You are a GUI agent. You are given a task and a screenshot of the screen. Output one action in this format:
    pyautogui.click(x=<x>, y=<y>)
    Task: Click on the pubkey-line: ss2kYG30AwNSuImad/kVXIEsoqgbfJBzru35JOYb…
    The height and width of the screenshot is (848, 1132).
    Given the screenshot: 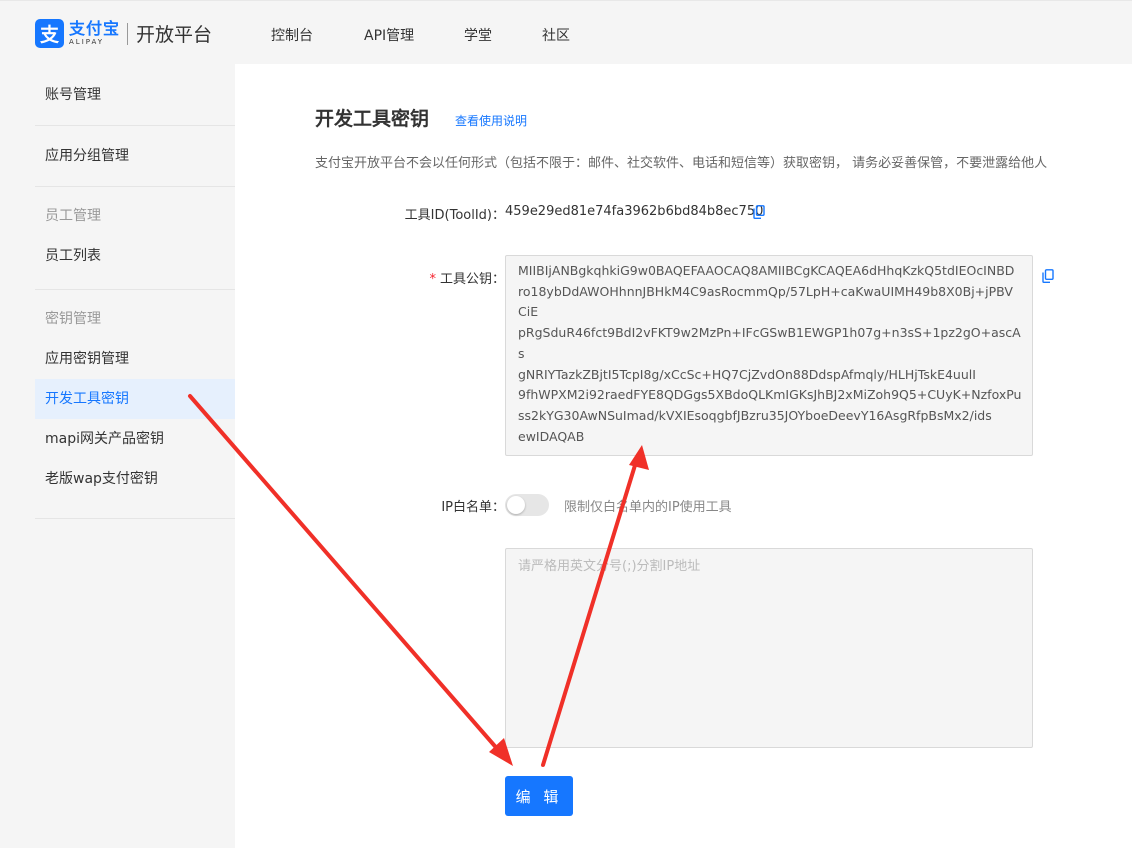 What is the action you would take?
    pyautogui.click(x=755, y=415)
    